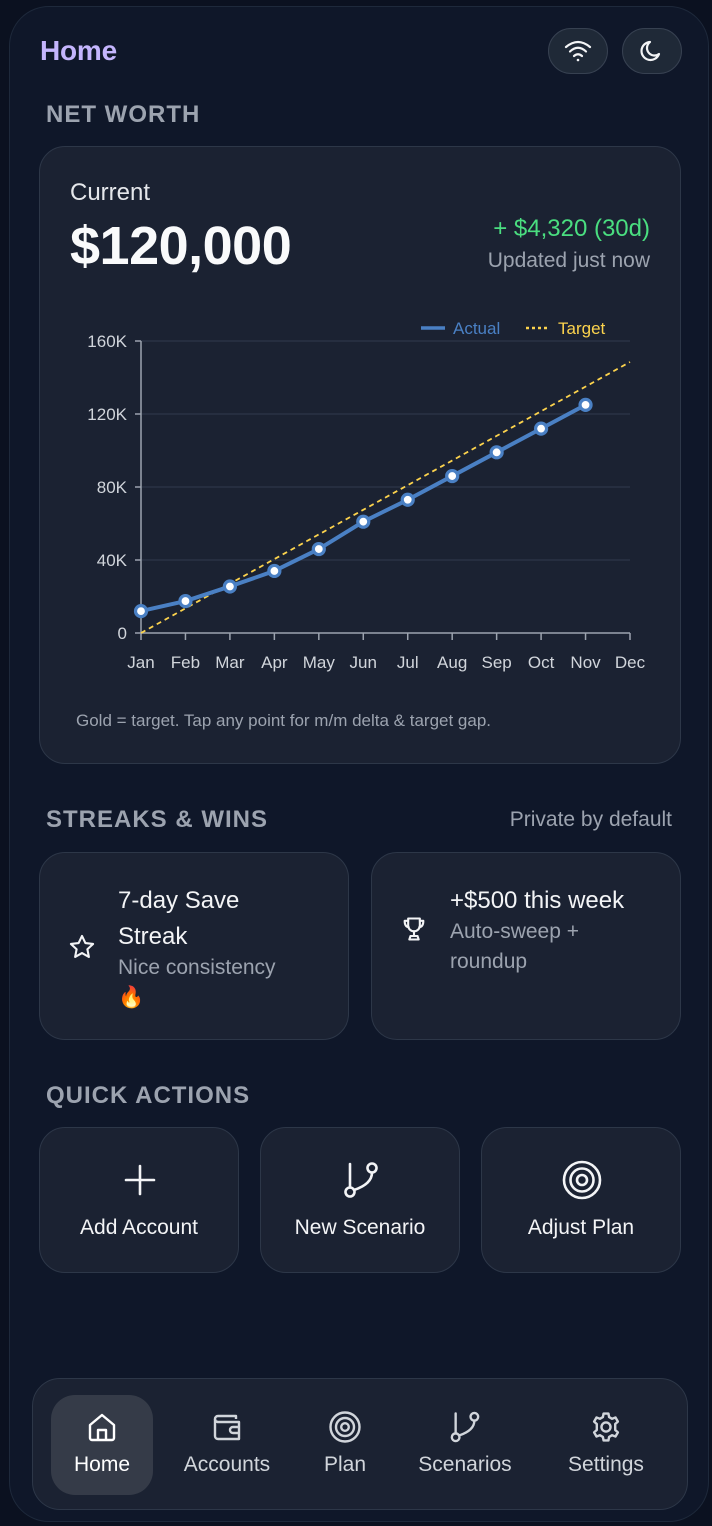 This screenshot has height=1526, width=712. Describe the element at coordinates (185, 662) in the screenshot. I see `x-tick-label: Feb` at that location.